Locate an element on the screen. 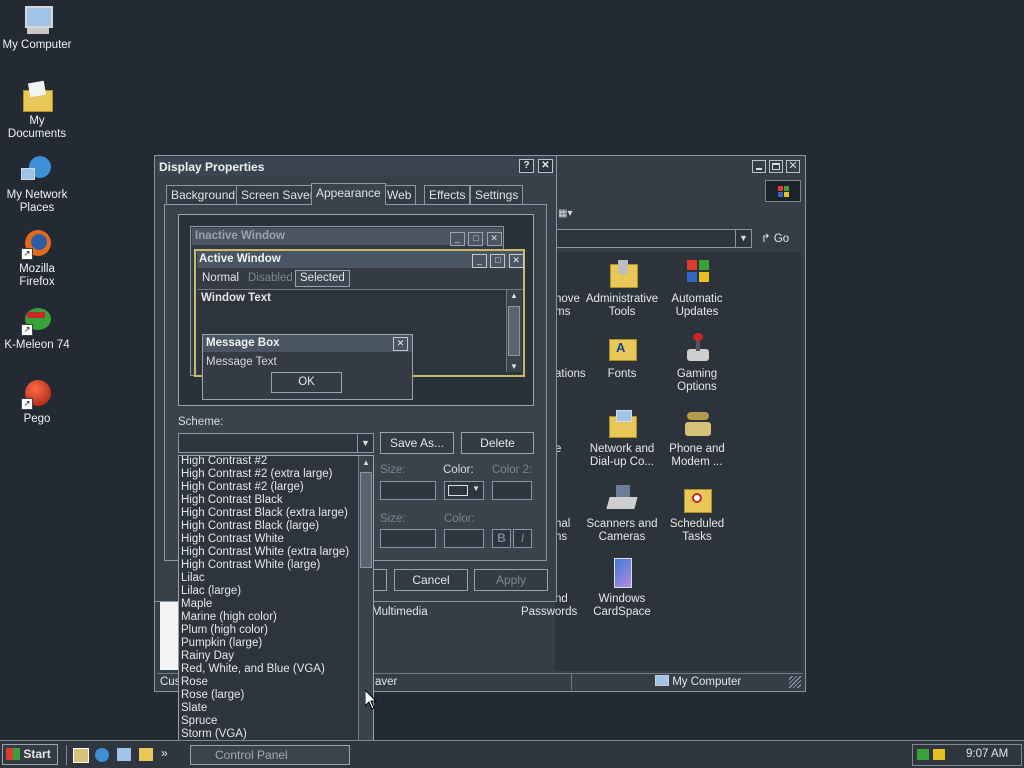  scheme-option: Red, White, and Blue (VGA) is located at coordinates (269, 669).